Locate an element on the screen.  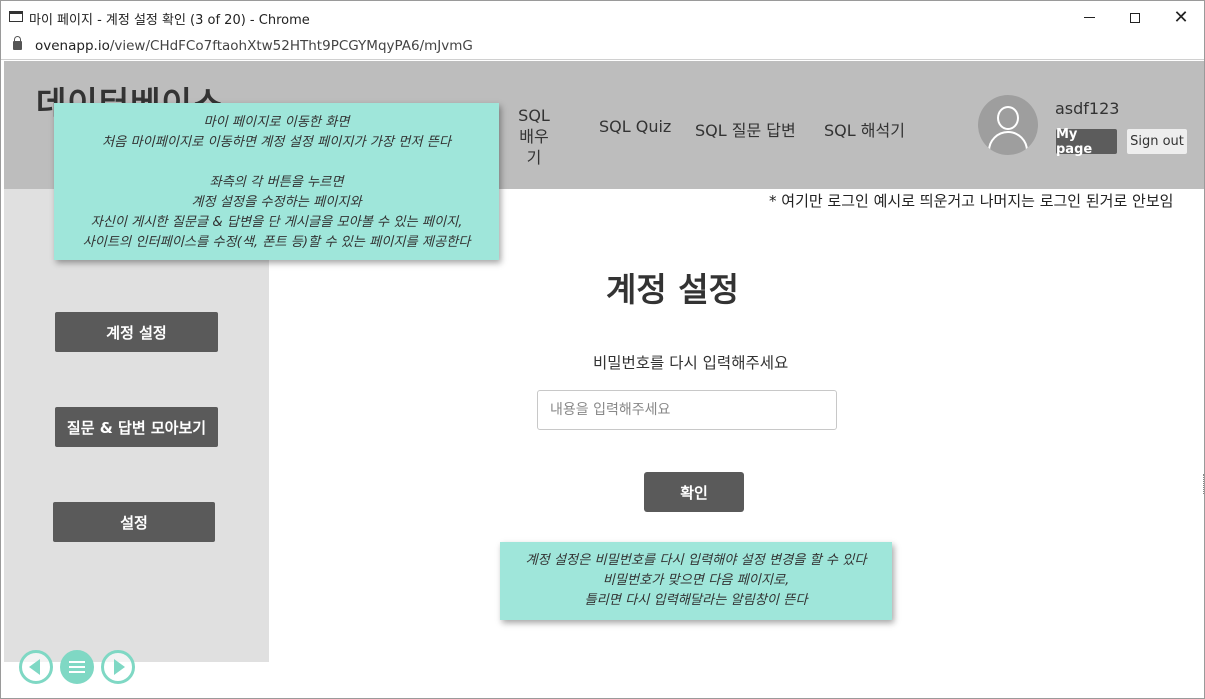
mypage-button: My page is located at coordinates (1086, 142).